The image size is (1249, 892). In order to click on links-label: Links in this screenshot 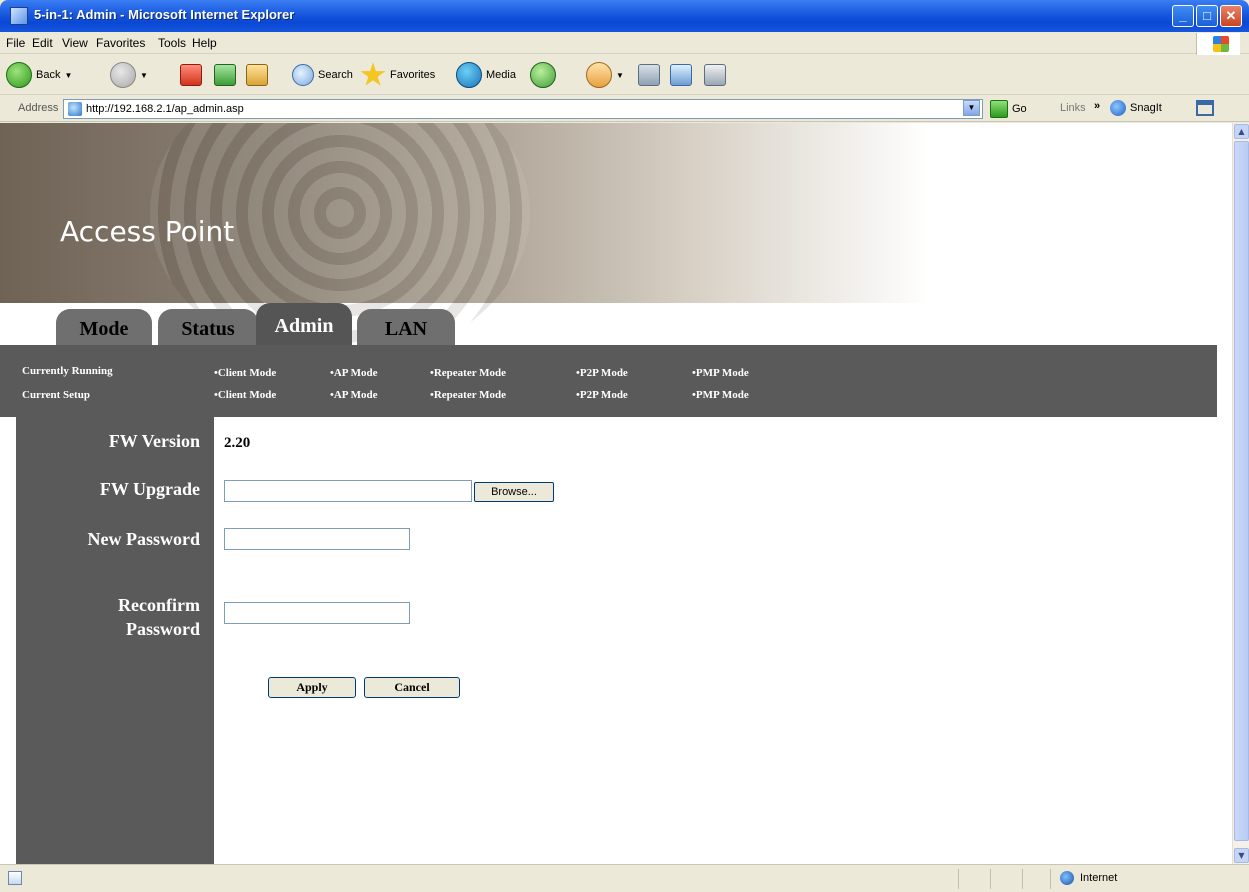, I will do `click(1073, 108)`.